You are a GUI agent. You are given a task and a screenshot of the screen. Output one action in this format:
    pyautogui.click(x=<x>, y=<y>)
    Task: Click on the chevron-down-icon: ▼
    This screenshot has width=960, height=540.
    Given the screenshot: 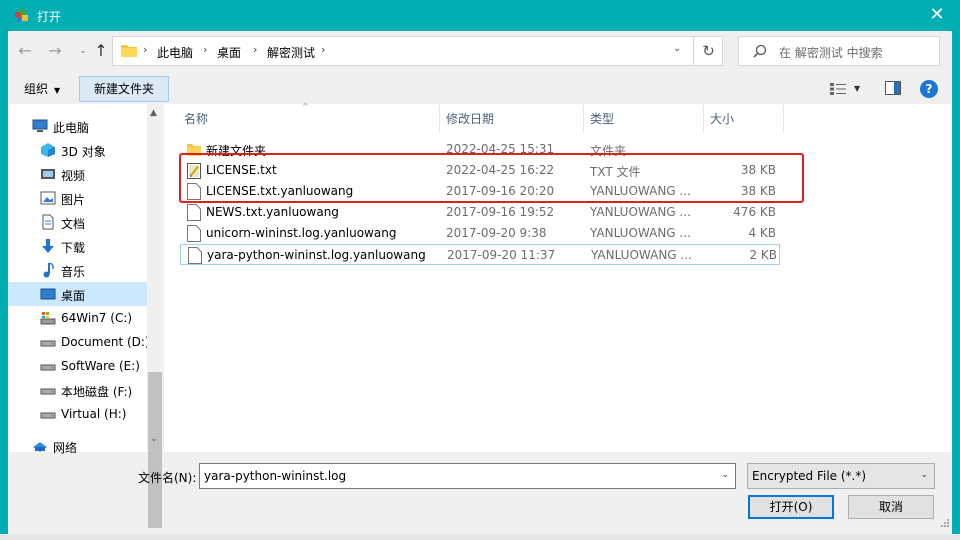 What is the action you would take?
    pyautogui.click(x=57, y=90)
    